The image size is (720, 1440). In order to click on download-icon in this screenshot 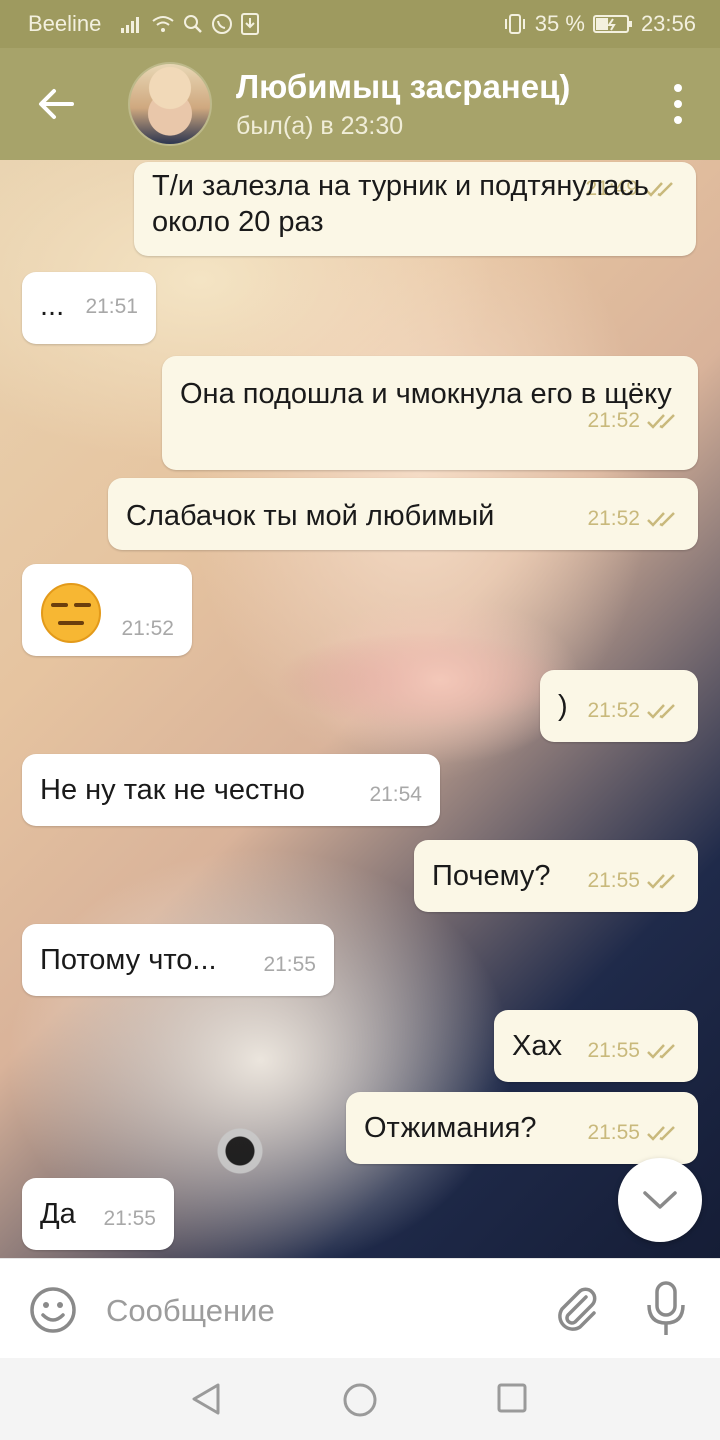, I will do `click(250, 24)`.